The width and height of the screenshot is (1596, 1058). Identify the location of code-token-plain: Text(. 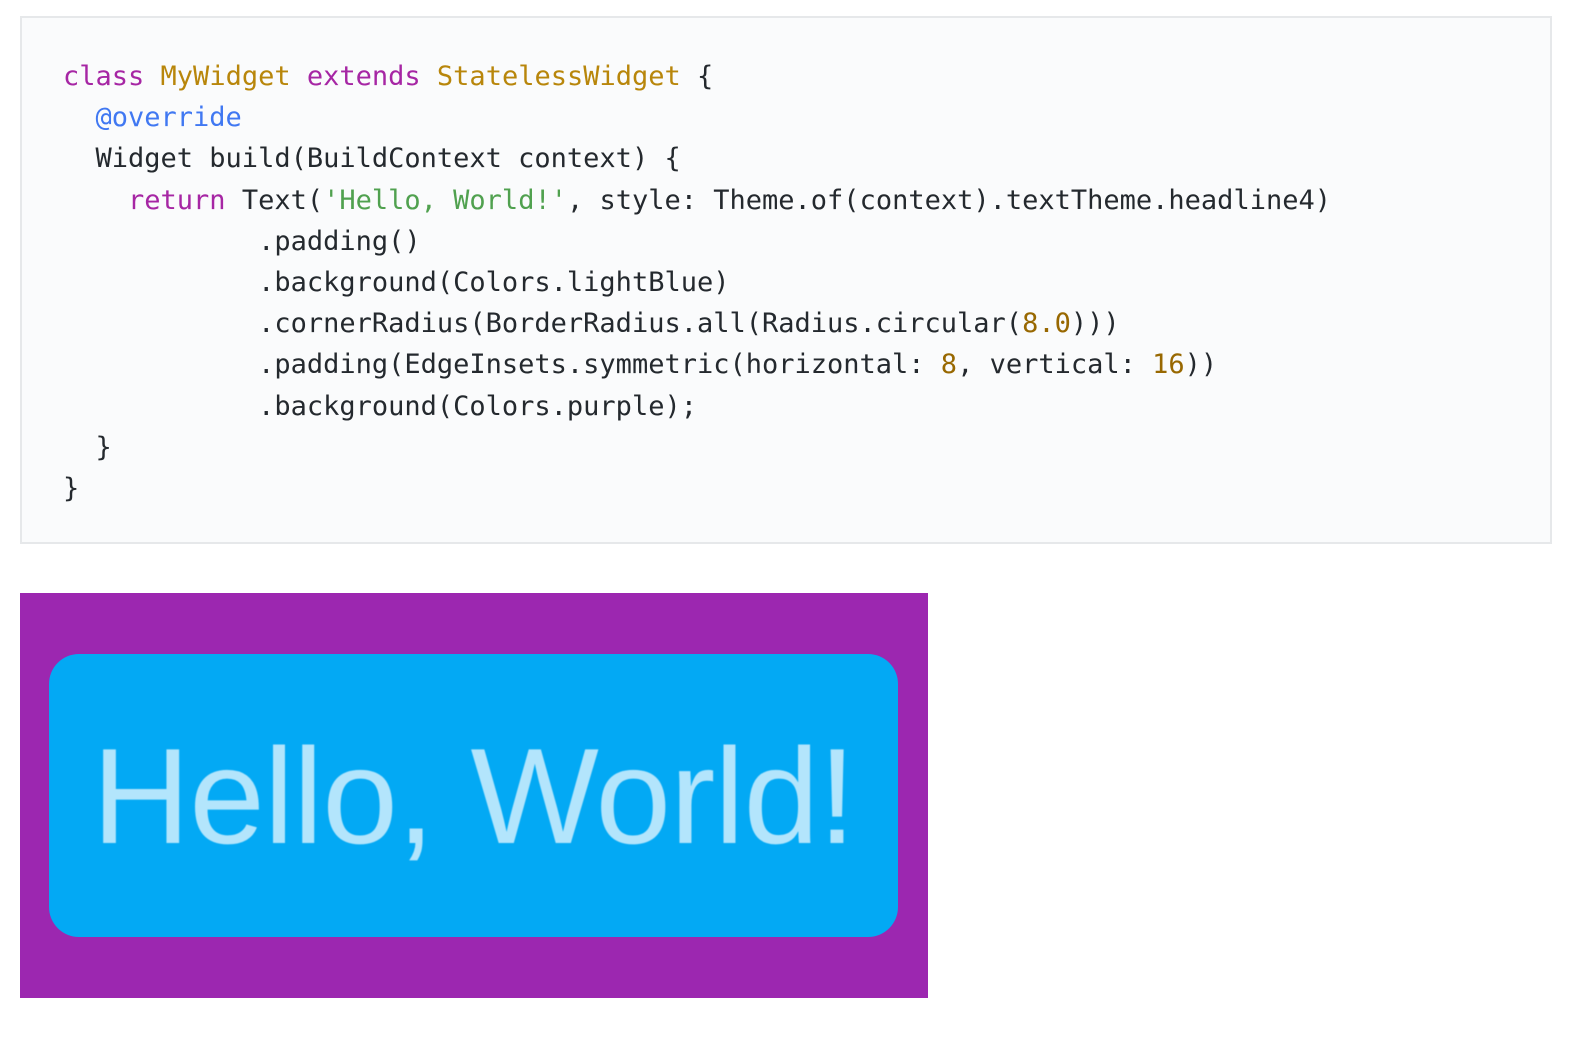
(274, 200).